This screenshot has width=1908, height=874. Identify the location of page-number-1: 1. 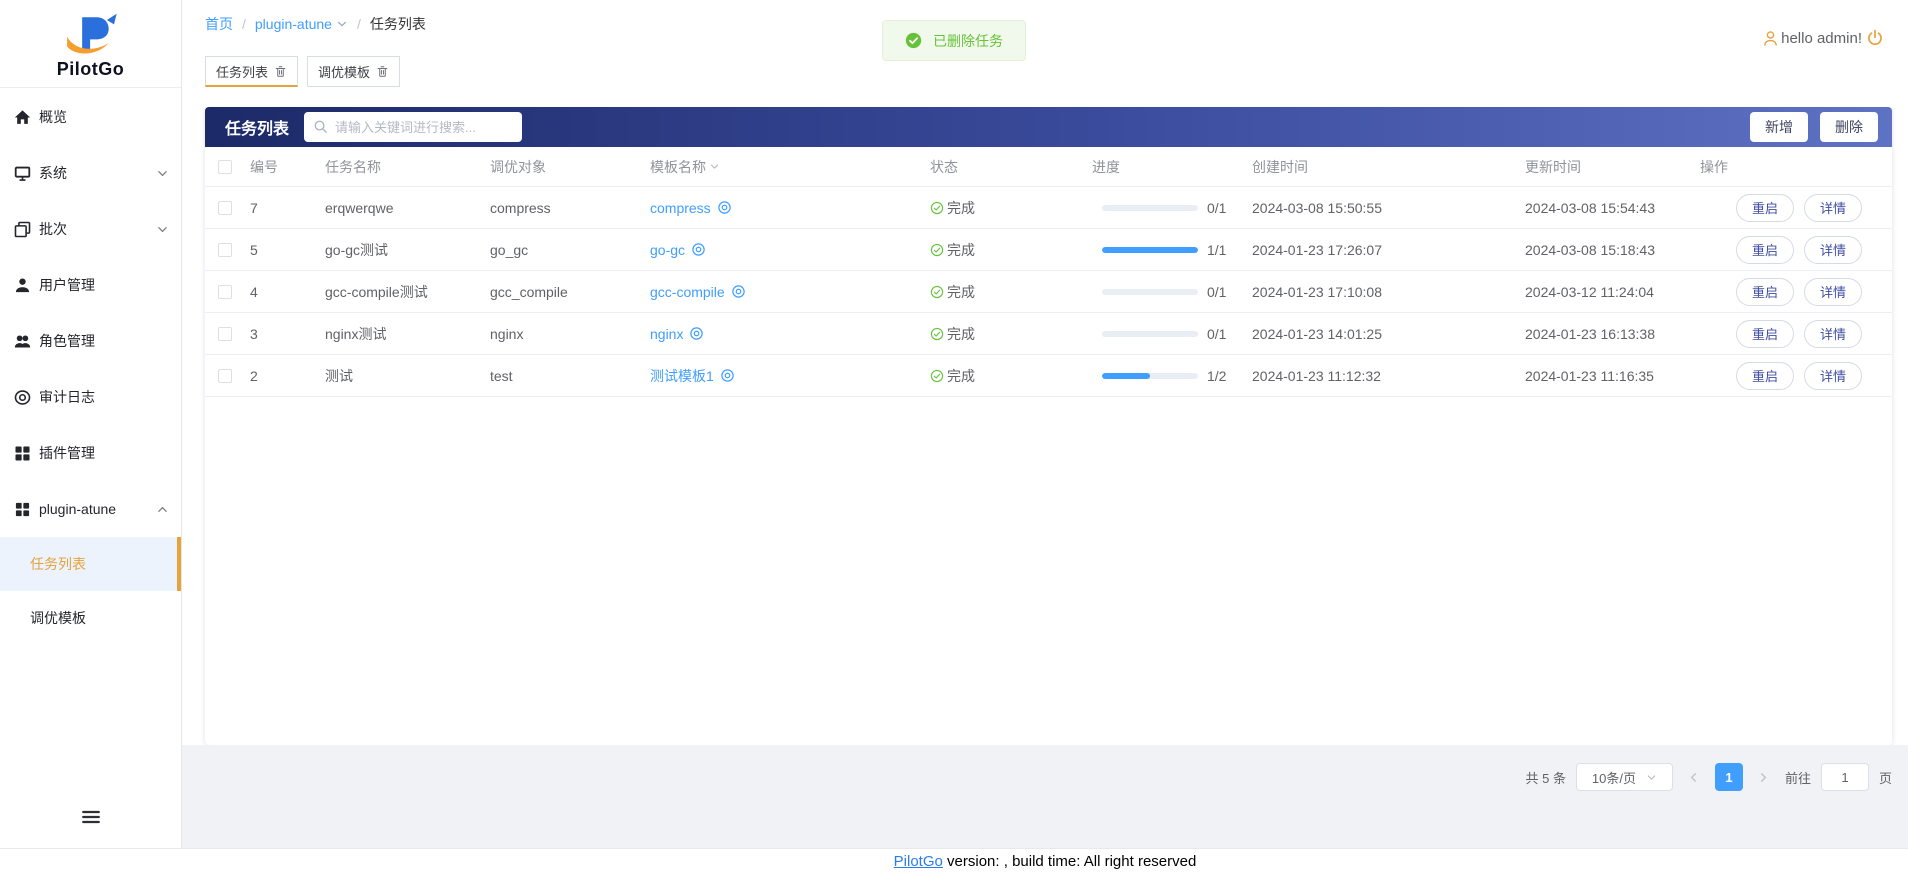
(1728, 777).